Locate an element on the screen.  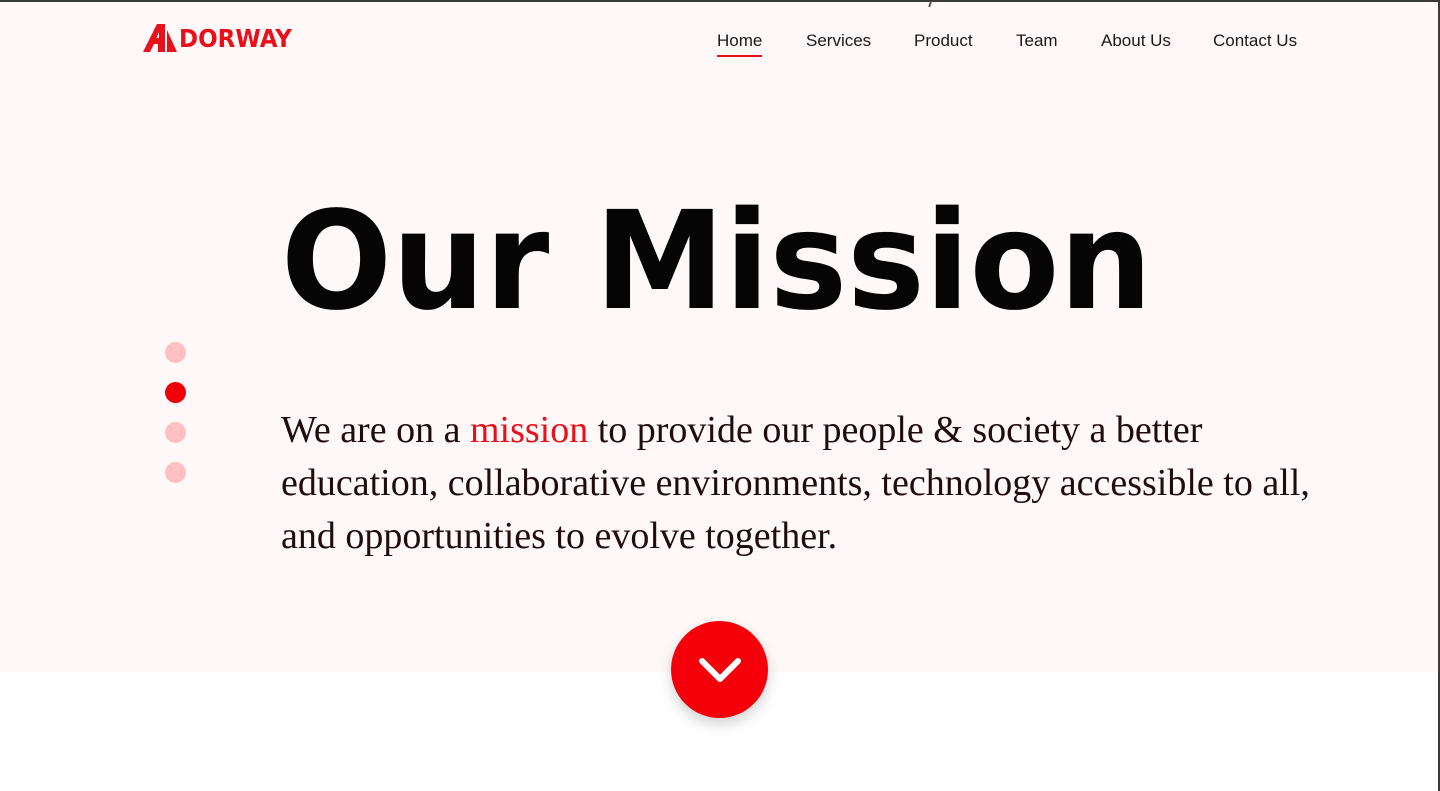
mission-highlight: mission is located at coordinates (529, 430).